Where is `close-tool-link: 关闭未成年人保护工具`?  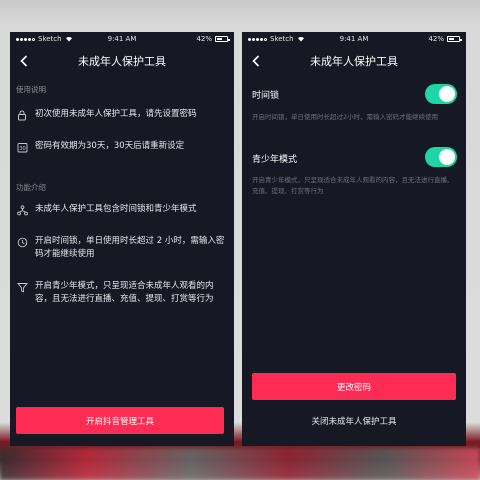 close-tool-link: 关闭未成年人保护工具 is located at coordinates (354, 421).